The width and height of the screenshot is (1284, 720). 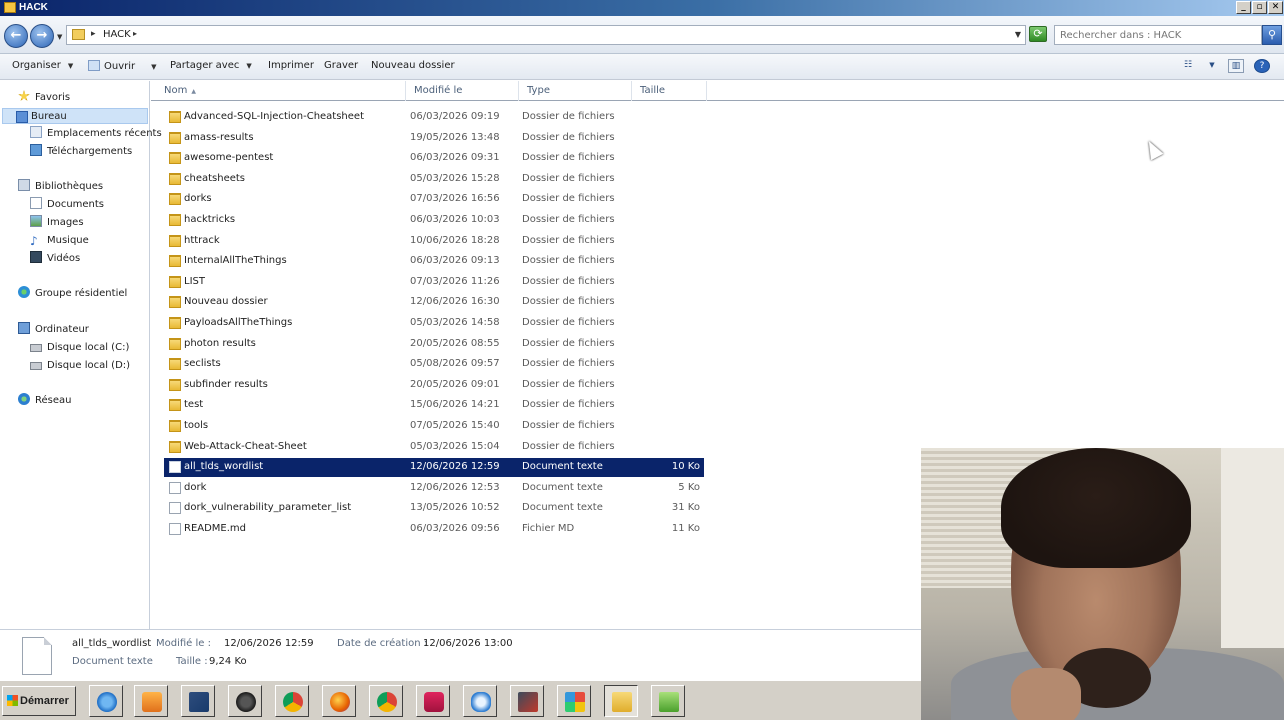 I want to click on column-header-modified: Modifié le, so click(x=462, y=91).